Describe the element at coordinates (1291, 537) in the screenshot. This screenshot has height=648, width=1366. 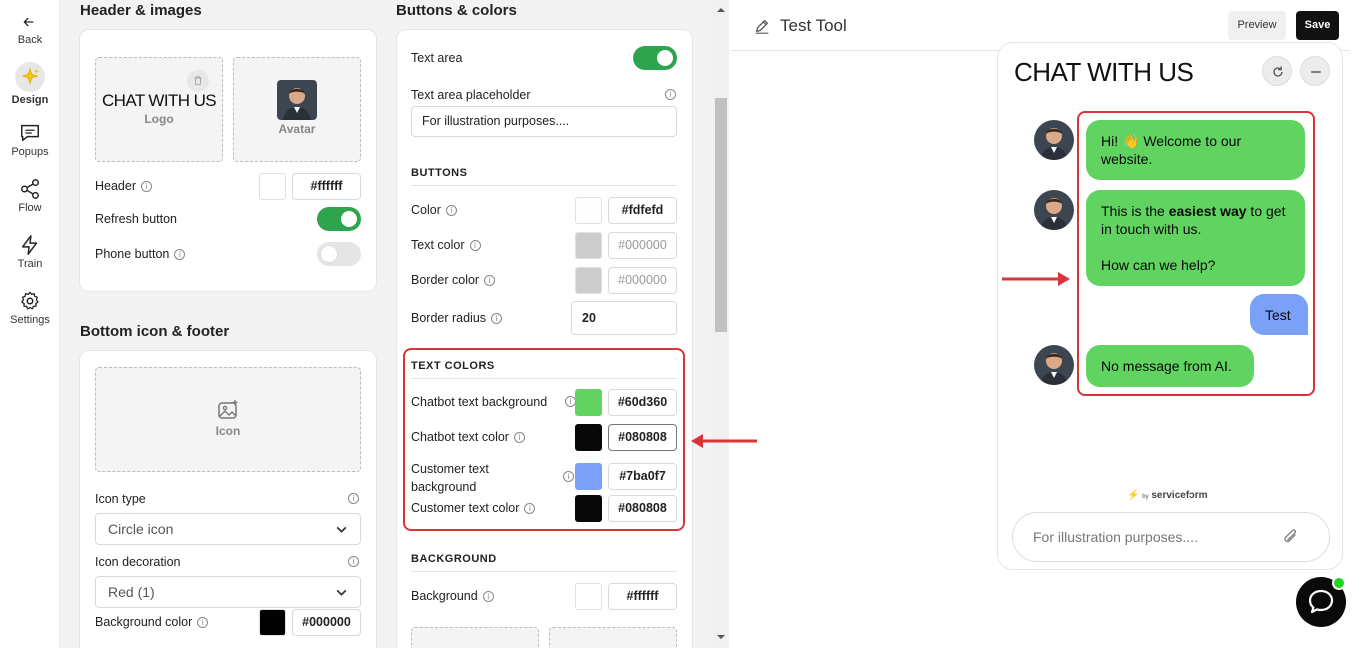
I see `paperclip-icon` at that location.